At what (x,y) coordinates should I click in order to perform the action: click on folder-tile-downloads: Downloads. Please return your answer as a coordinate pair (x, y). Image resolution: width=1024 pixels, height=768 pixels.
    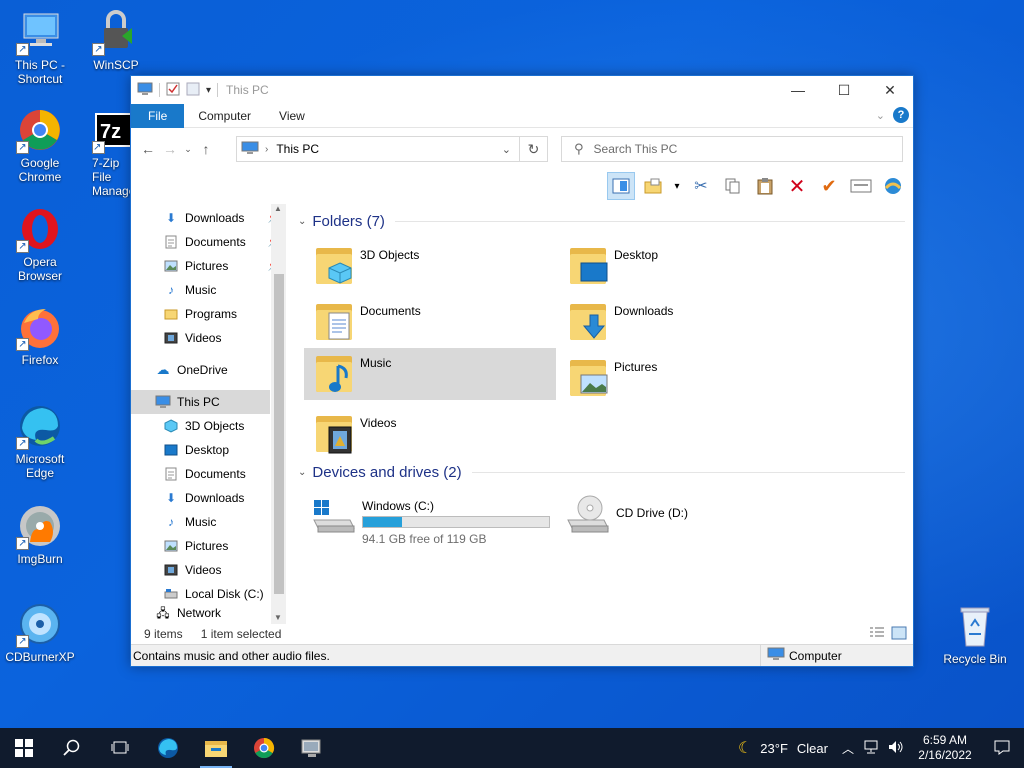
    Looking at the image, I should click on (684, 322).